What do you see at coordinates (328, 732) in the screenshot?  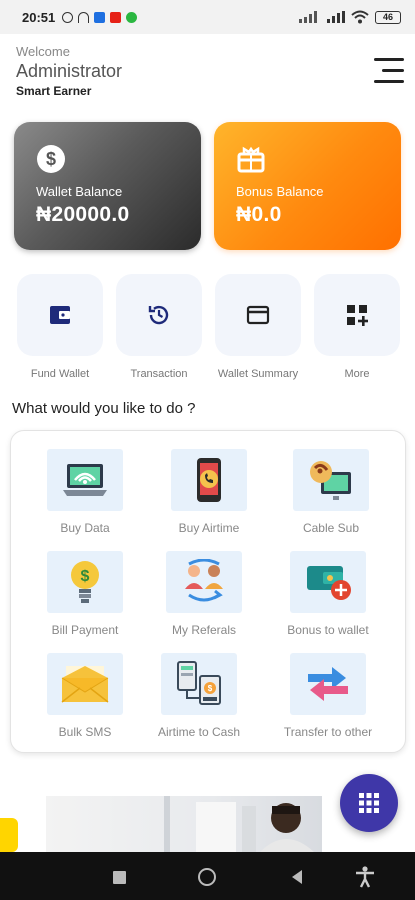 I see `transfer-to-other-label: Transfer to other` at bounding box center [328, 732].